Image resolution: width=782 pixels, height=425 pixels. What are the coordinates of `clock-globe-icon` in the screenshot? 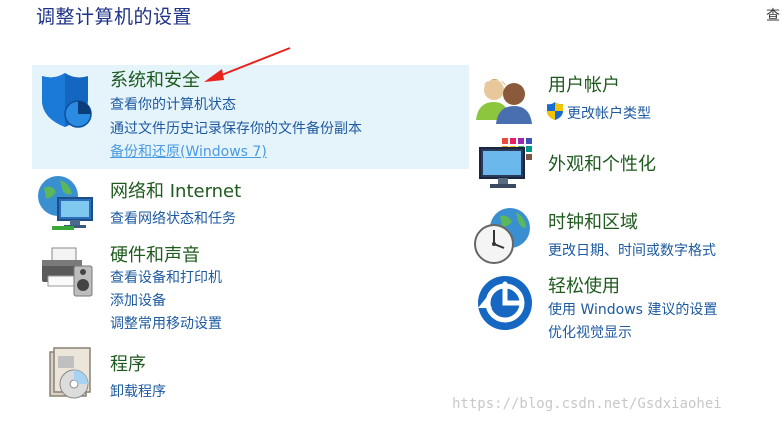 It's located at (502, 236).